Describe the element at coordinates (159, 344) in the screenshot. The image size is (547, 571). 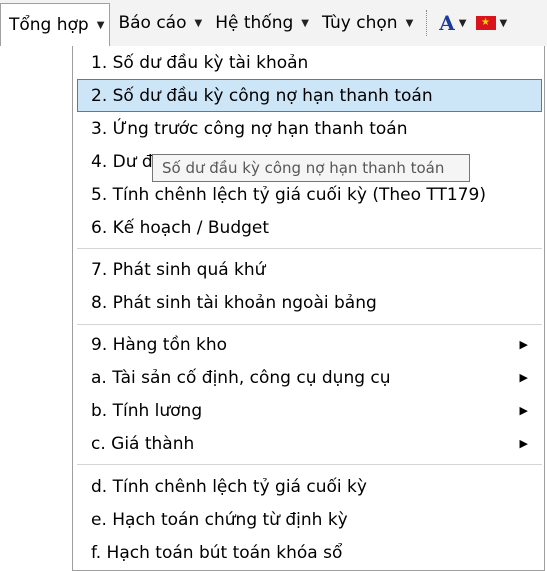
I see `menu-item-label: 9. Hàng tồn kho` at that location.